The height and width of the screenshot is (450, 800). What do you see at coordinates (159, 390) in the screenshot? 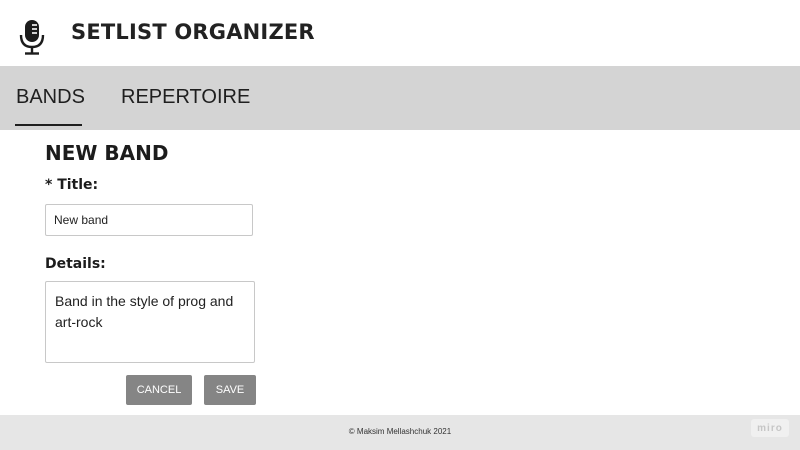
I see `cancel-button: CANCEL` at bounding box center [159, 390].